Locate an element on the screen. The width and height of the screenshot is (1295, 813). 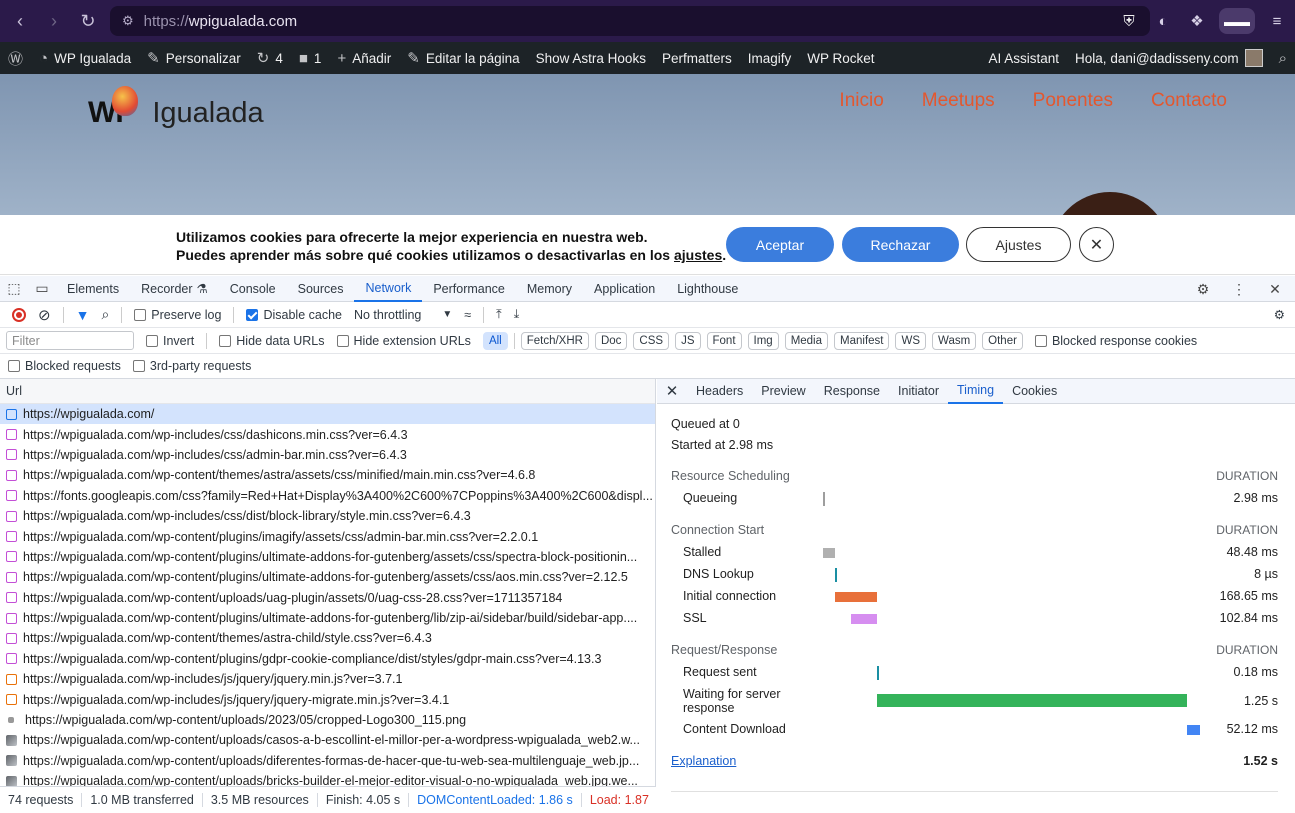
devtools-settings-icon: ⚙ is located at coordinates (1203, 289).